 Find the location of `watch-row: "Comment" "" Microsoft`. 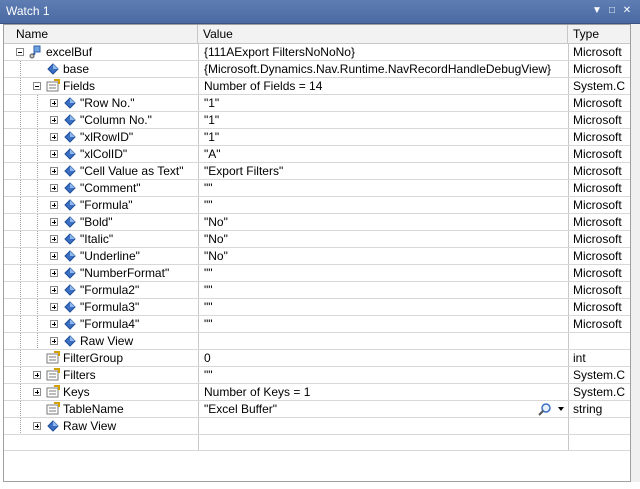

watch-row: "Comment" "" Microsoft is located at coordinates (317, 188).